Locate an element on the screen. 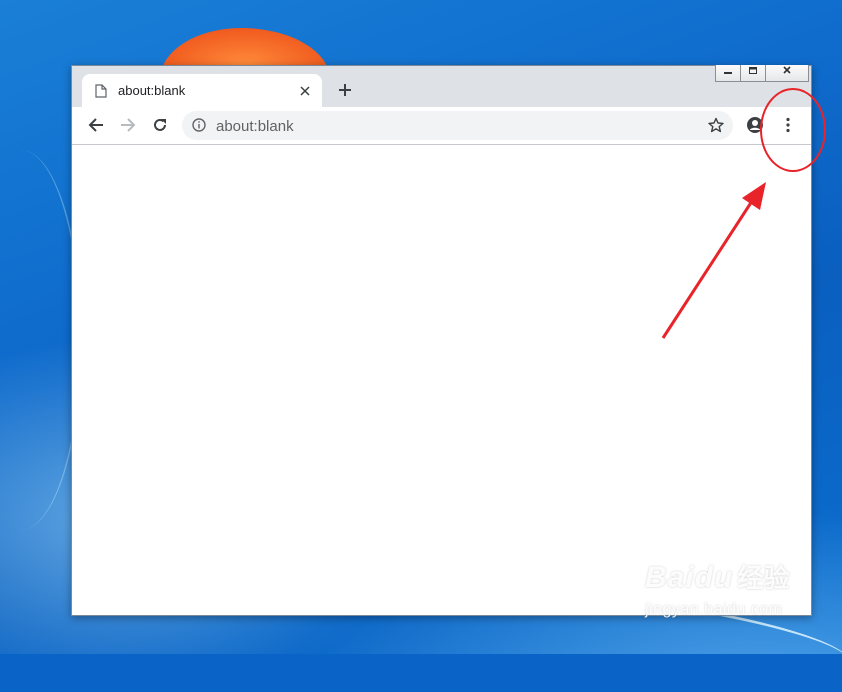  address-text: about:blank is located at coordinates (255, 126).